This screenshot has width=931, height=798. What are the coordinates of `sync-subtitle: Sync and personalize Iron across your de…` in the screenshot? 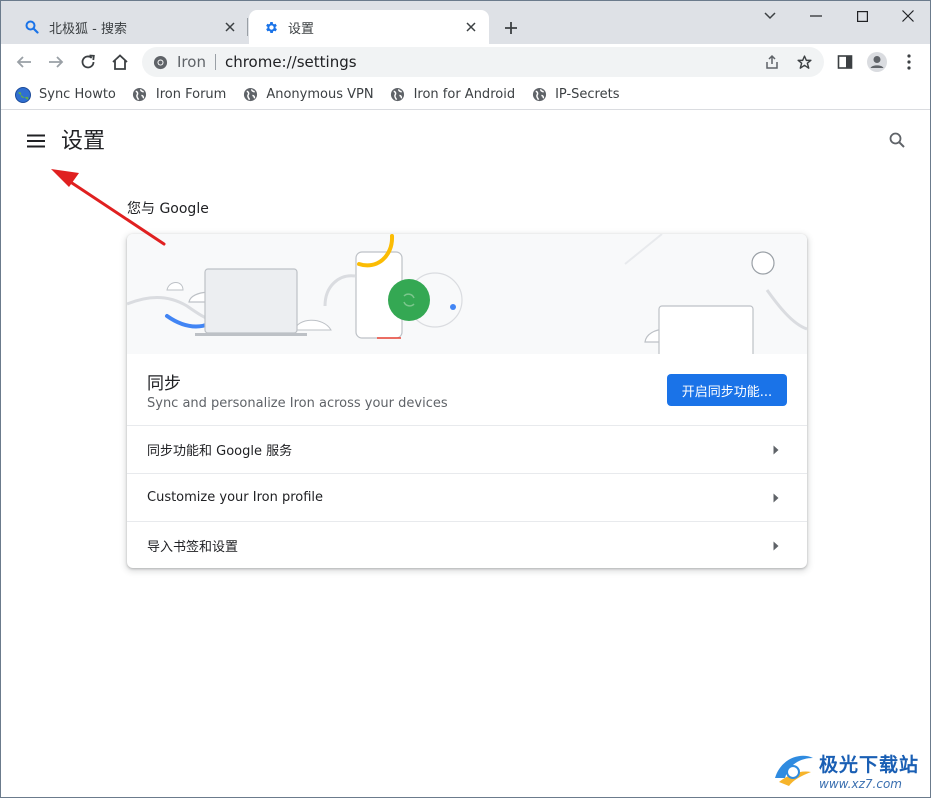 It's located at (297, 403).